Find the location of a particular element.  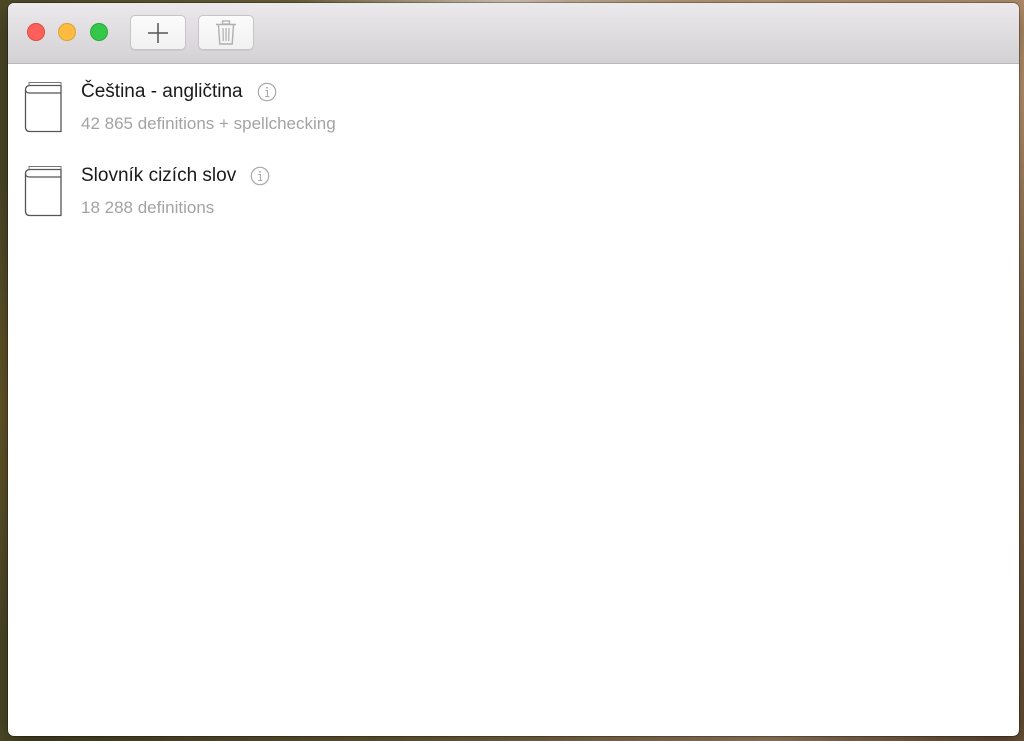

plus-icon is located at coordinates (158, 32).